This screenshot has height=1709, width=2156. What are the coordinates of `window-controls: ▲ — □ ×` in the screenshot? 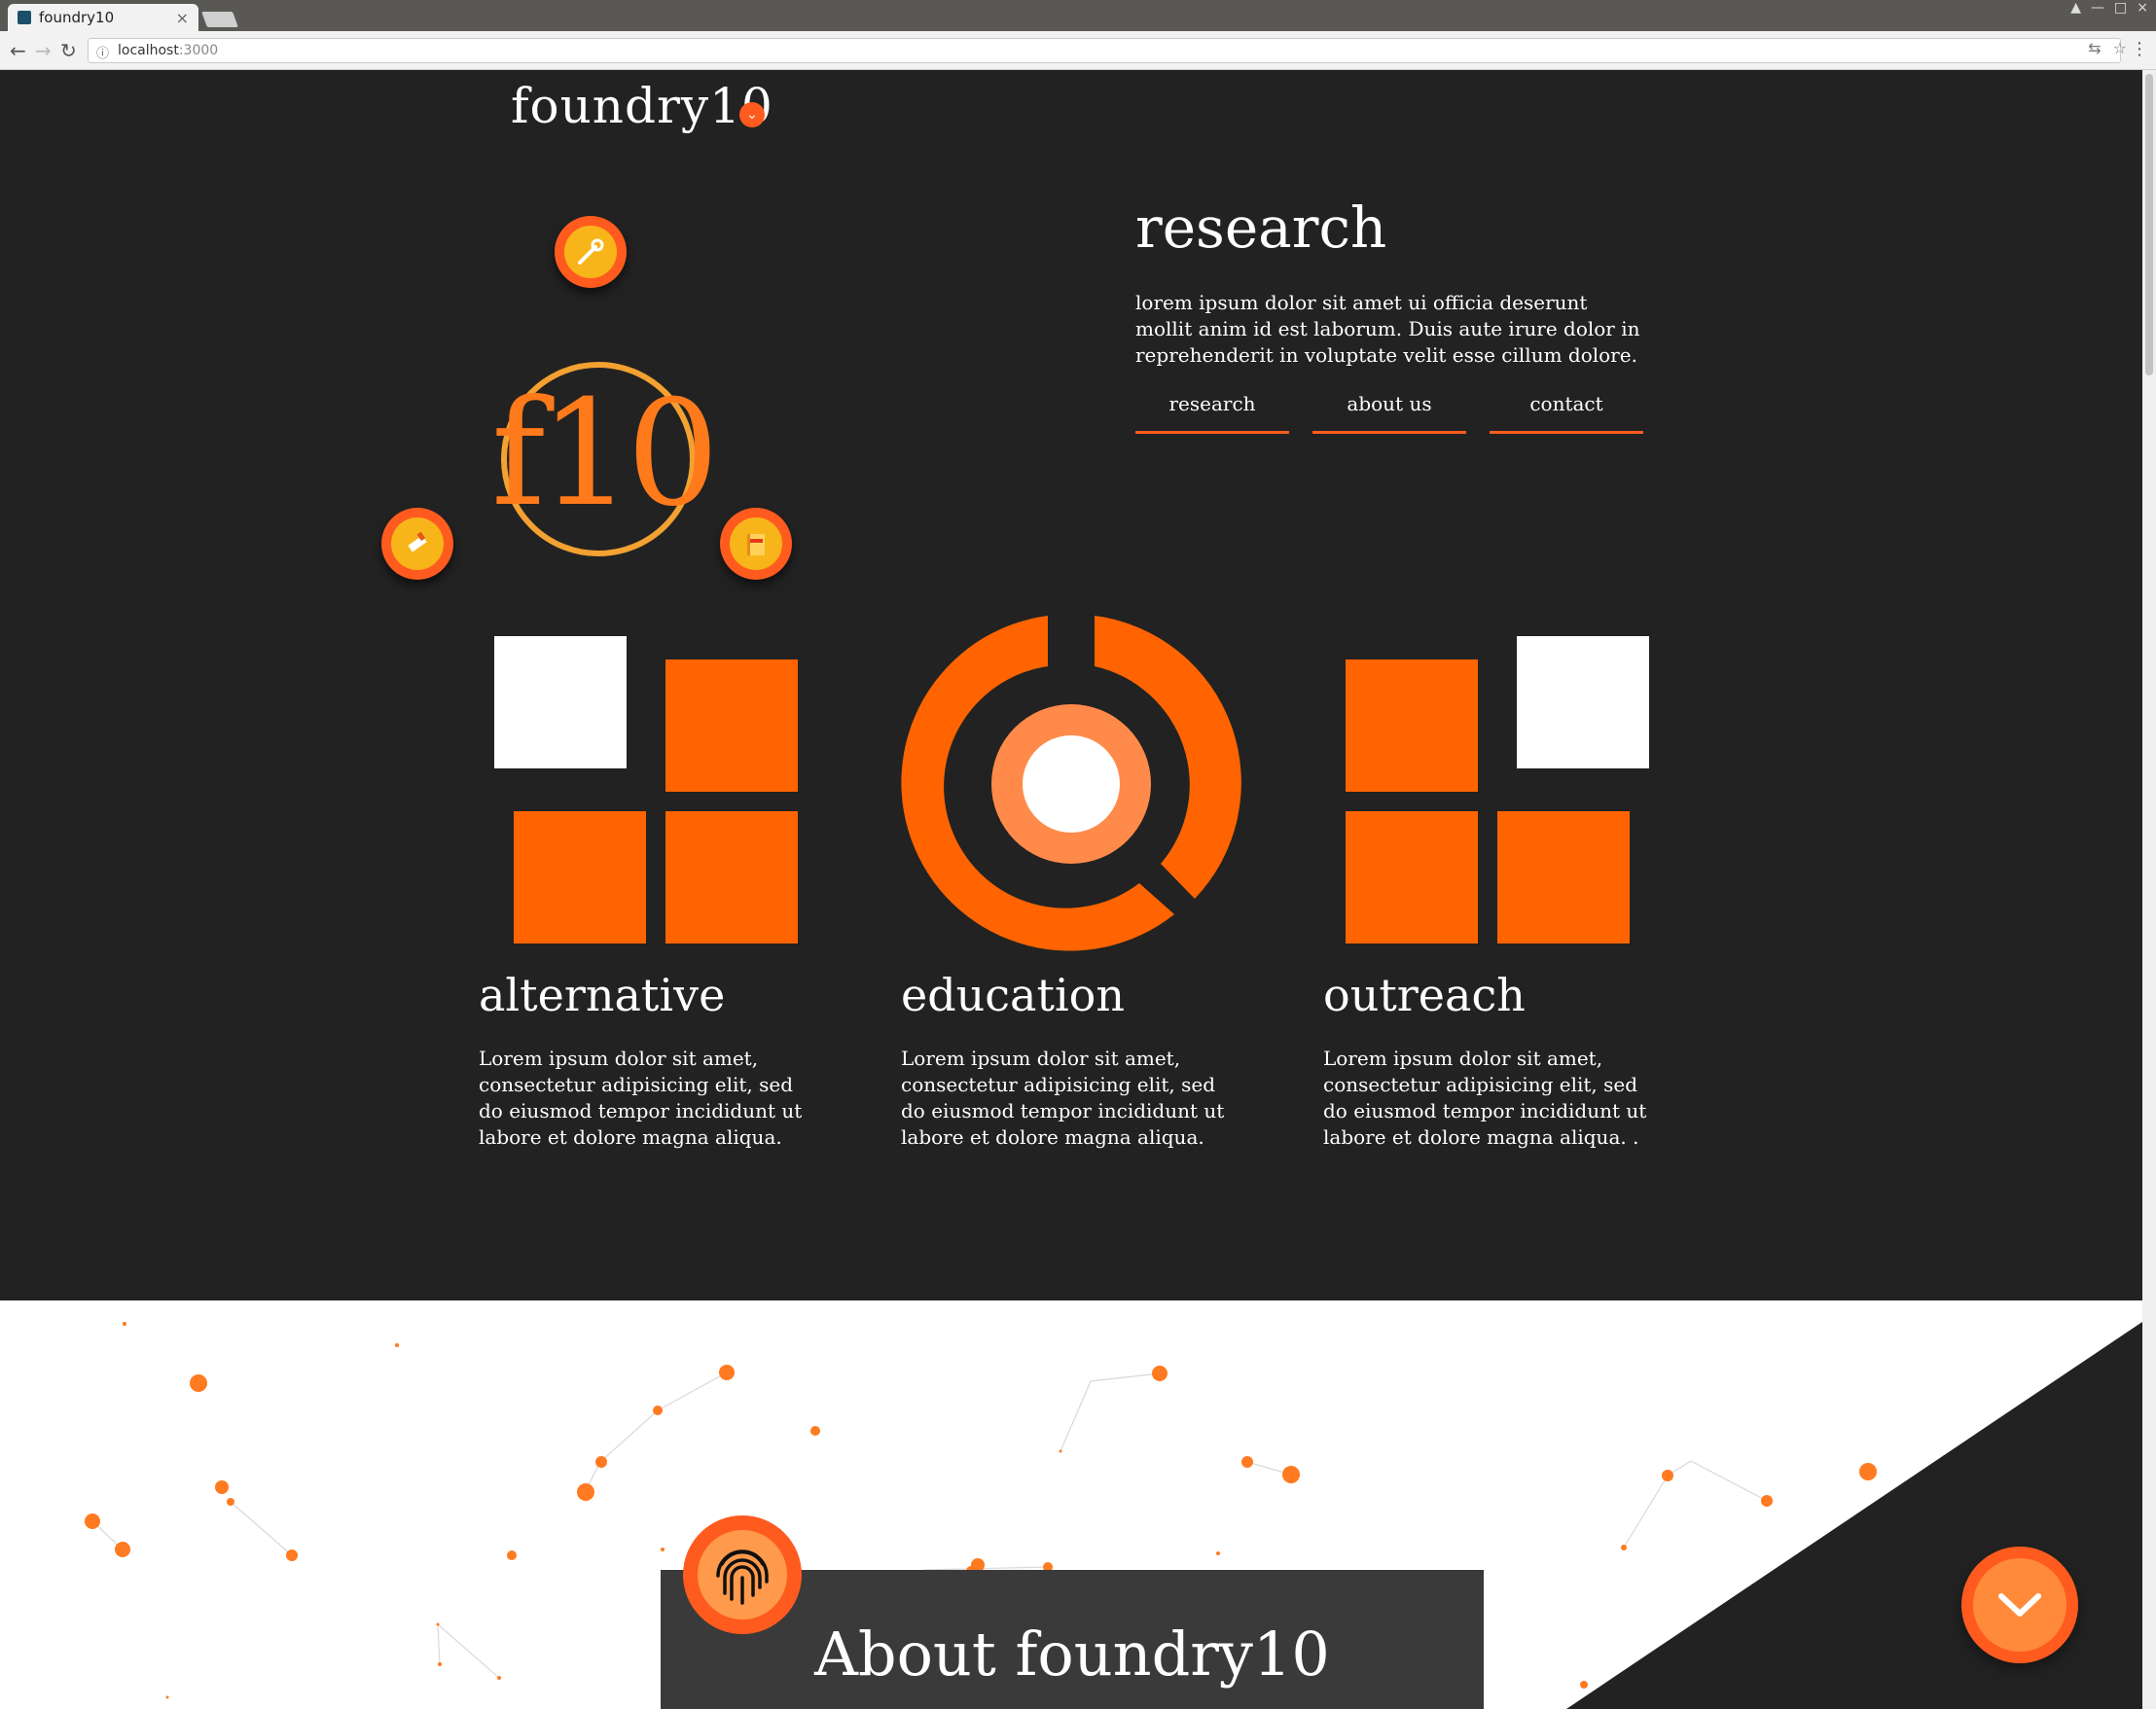 It's located at (2109, 8).